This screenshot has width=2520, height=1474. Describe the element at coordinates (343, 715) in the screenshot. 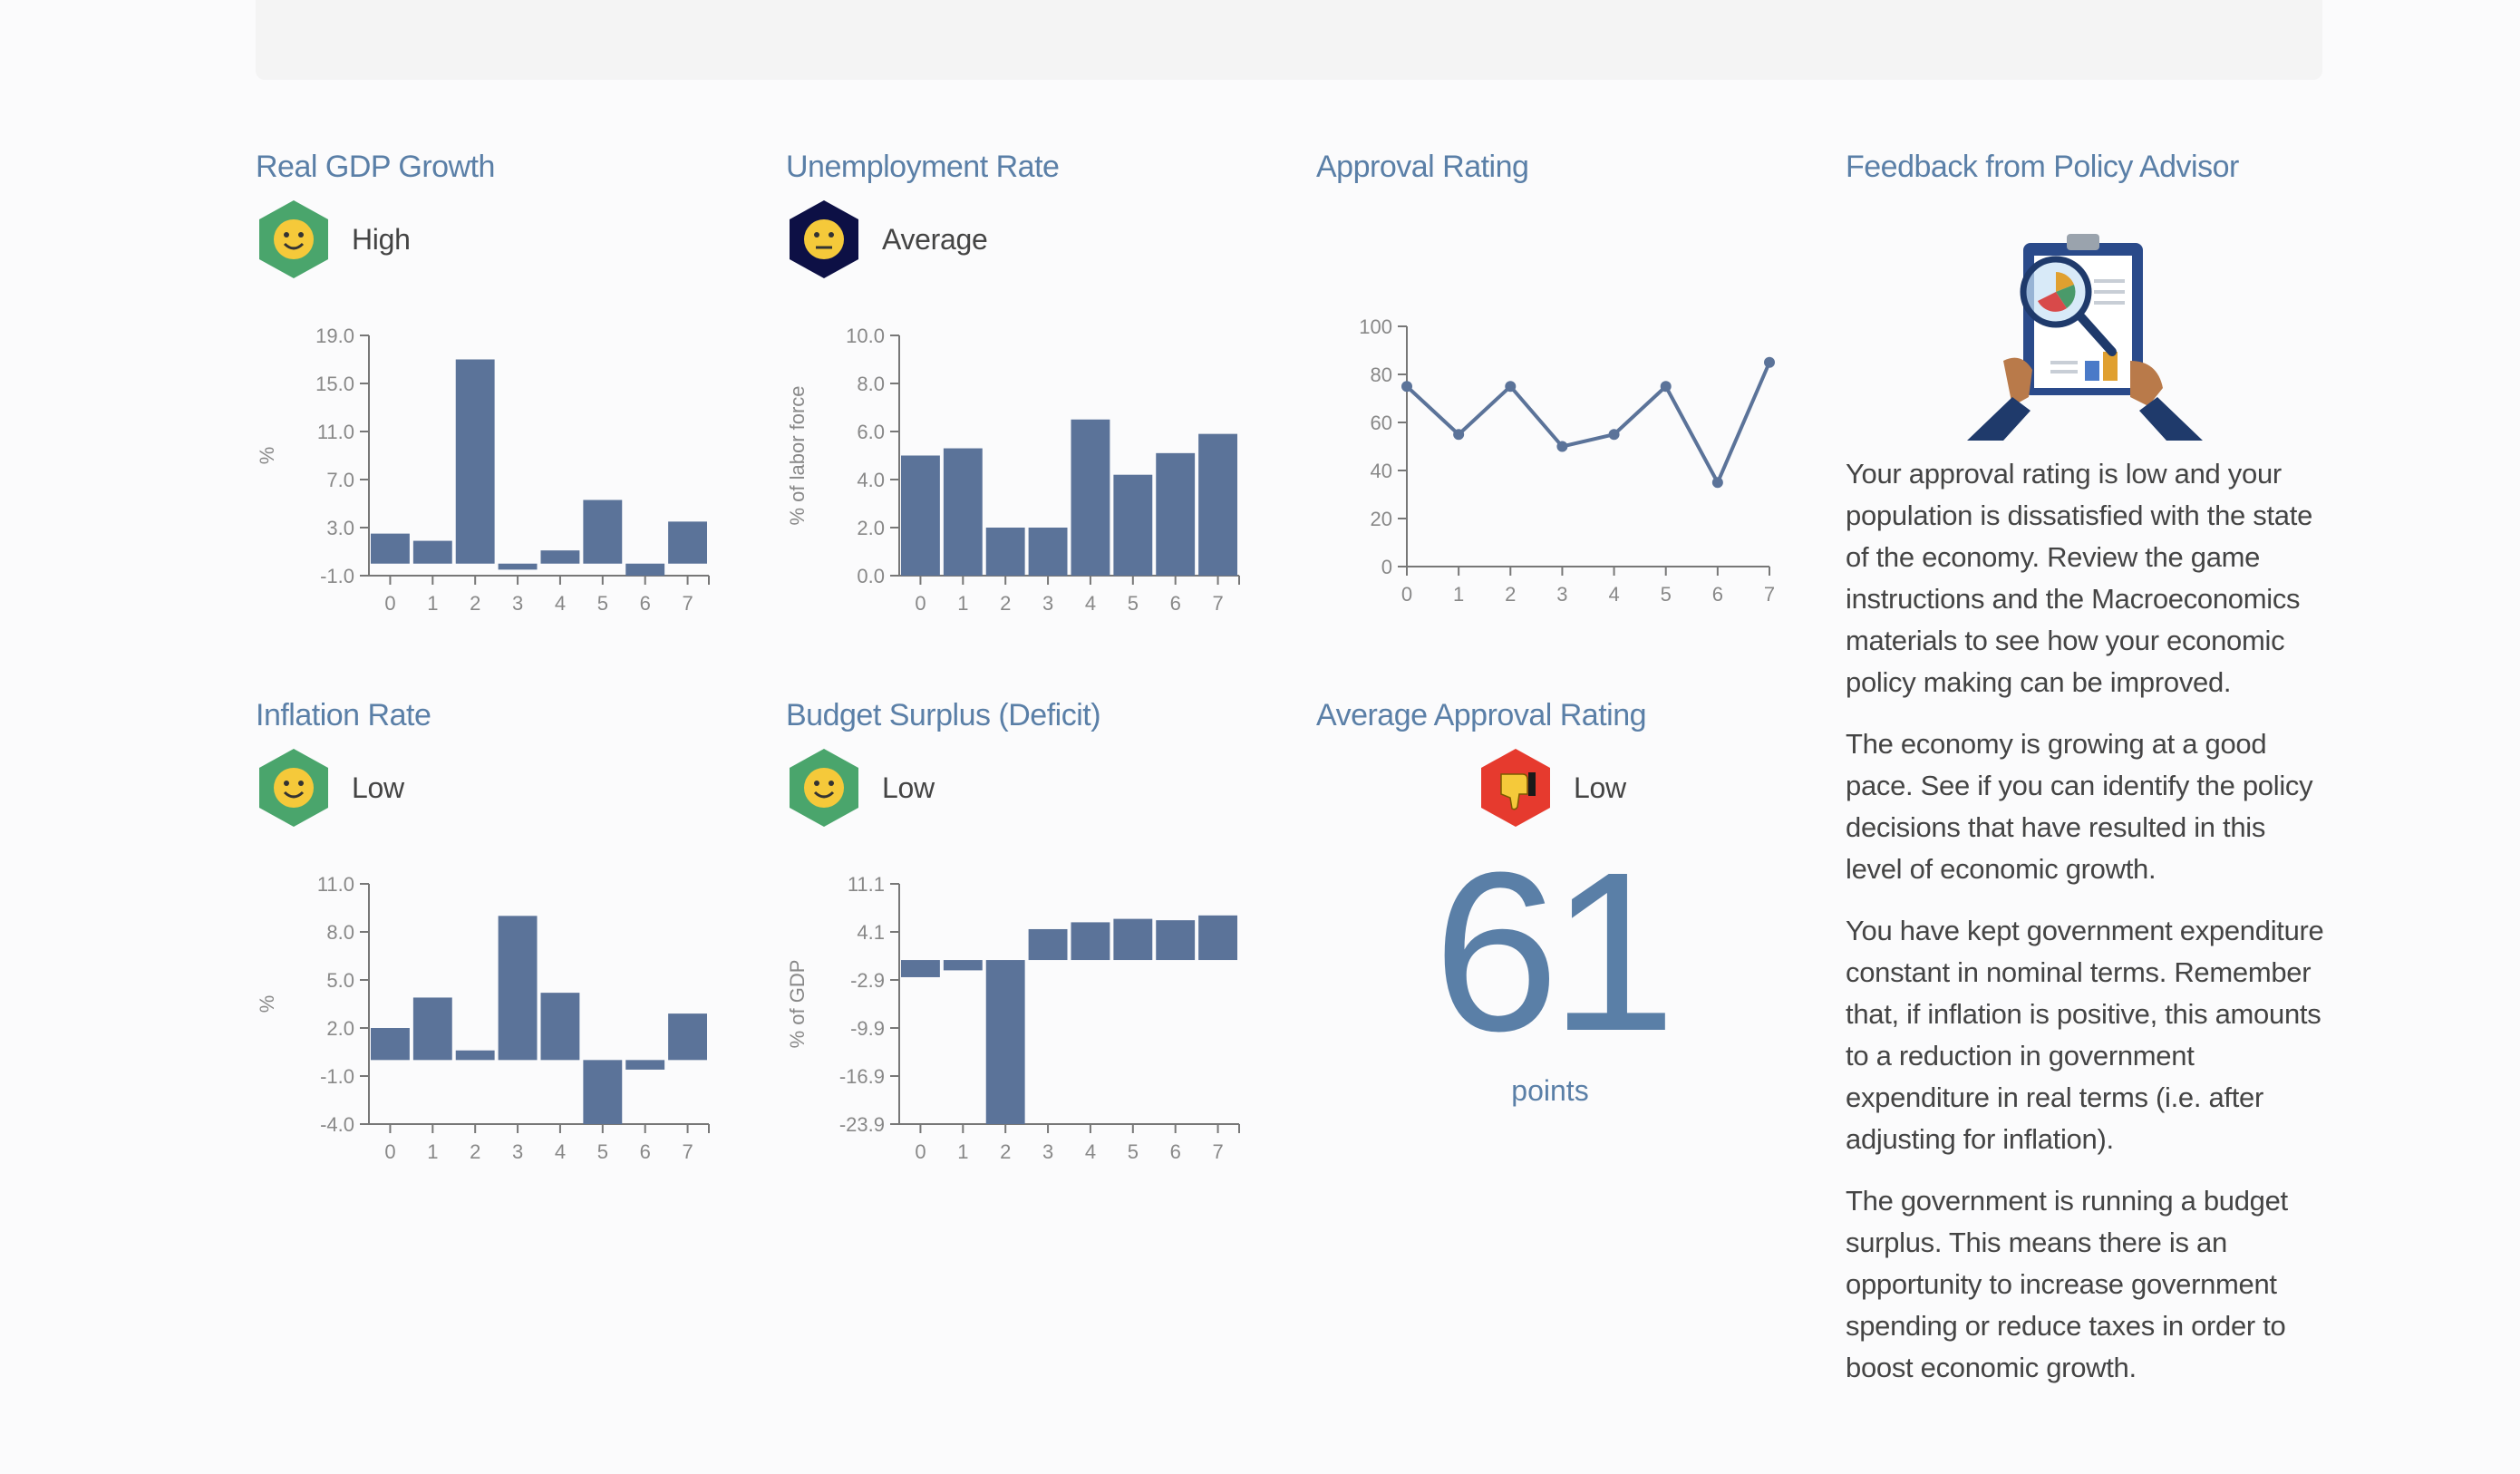

I see `panel-title: Inflation Rate` at that location.